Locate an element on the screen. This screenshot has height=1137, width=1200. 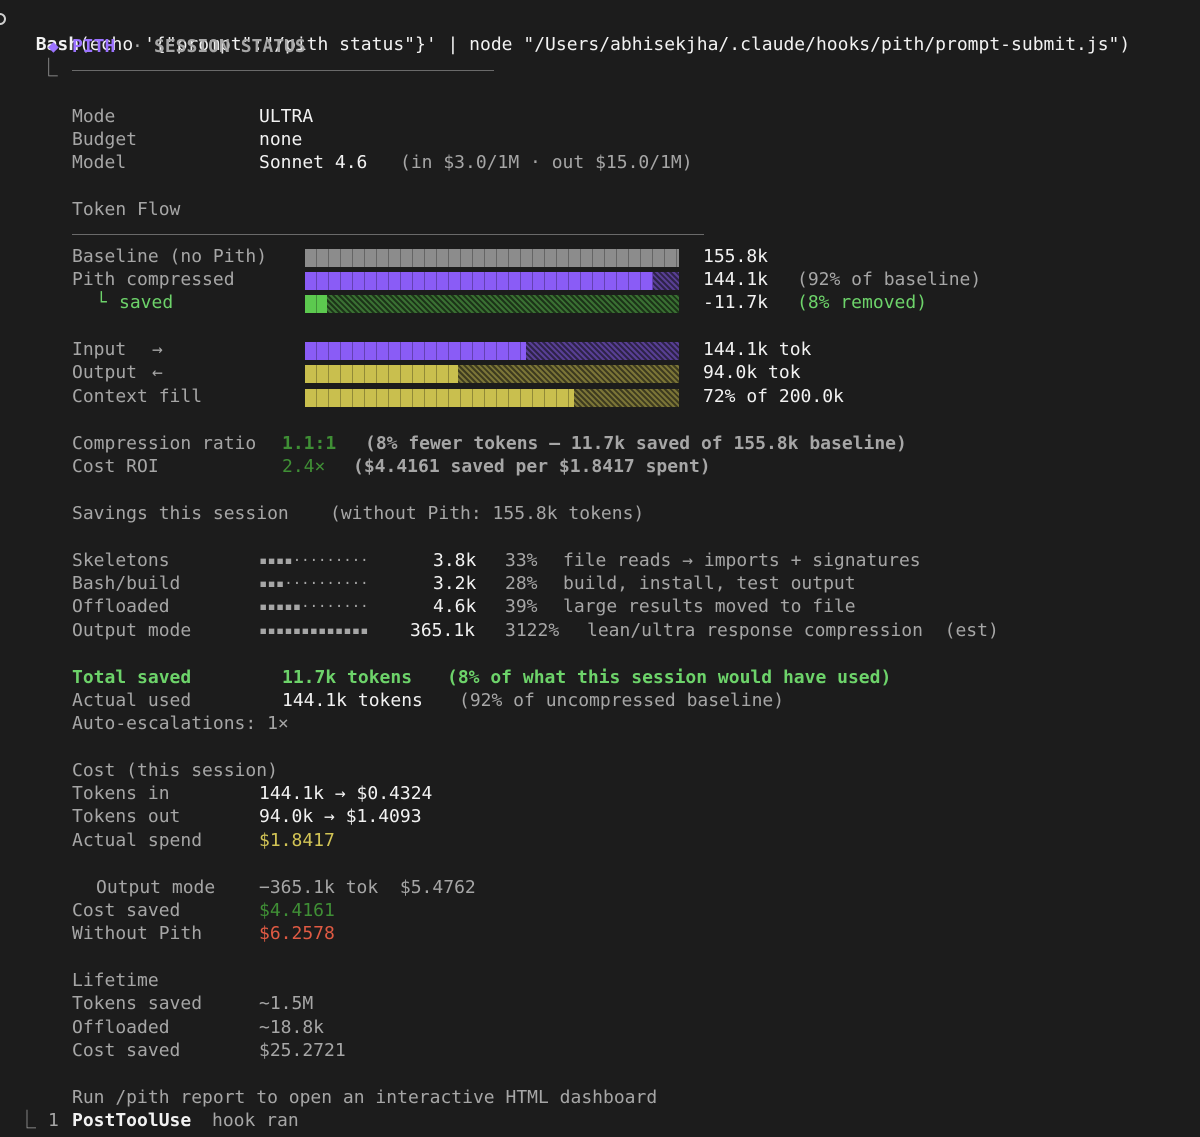
savings-row-pct: 3122% is located at coordinates (532, 630).